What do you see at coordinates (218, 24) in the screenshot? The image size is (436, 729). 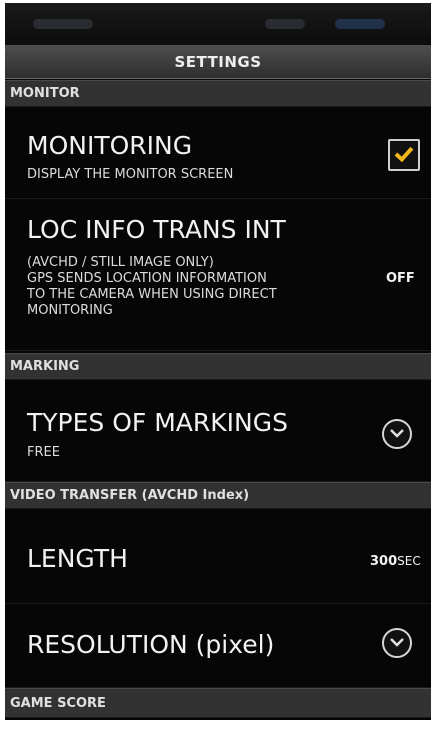 I see `status-bar` at bounding box center [218, 24].